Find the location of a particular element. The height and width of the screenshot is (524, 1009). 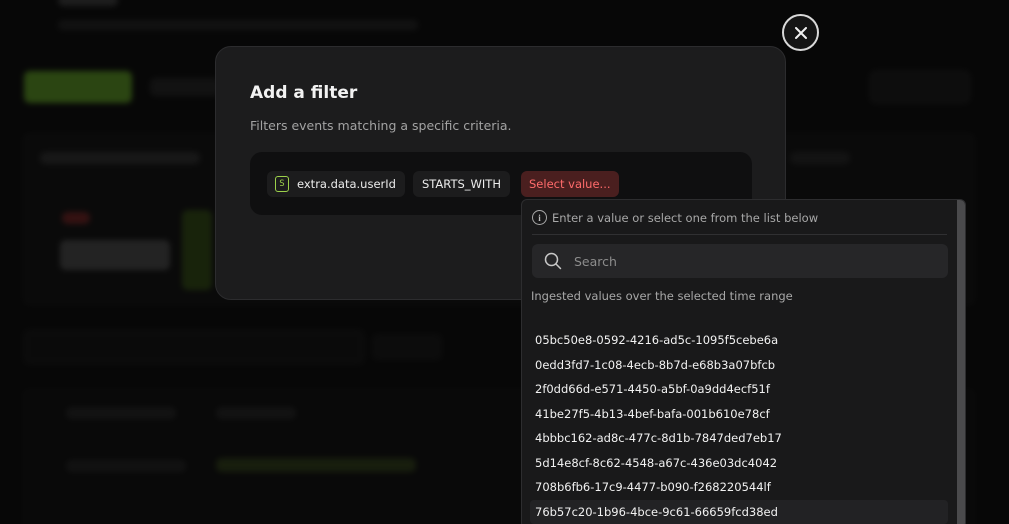

filter-operator-chip: STARTS_WITH is located at coordinates (461, 184).